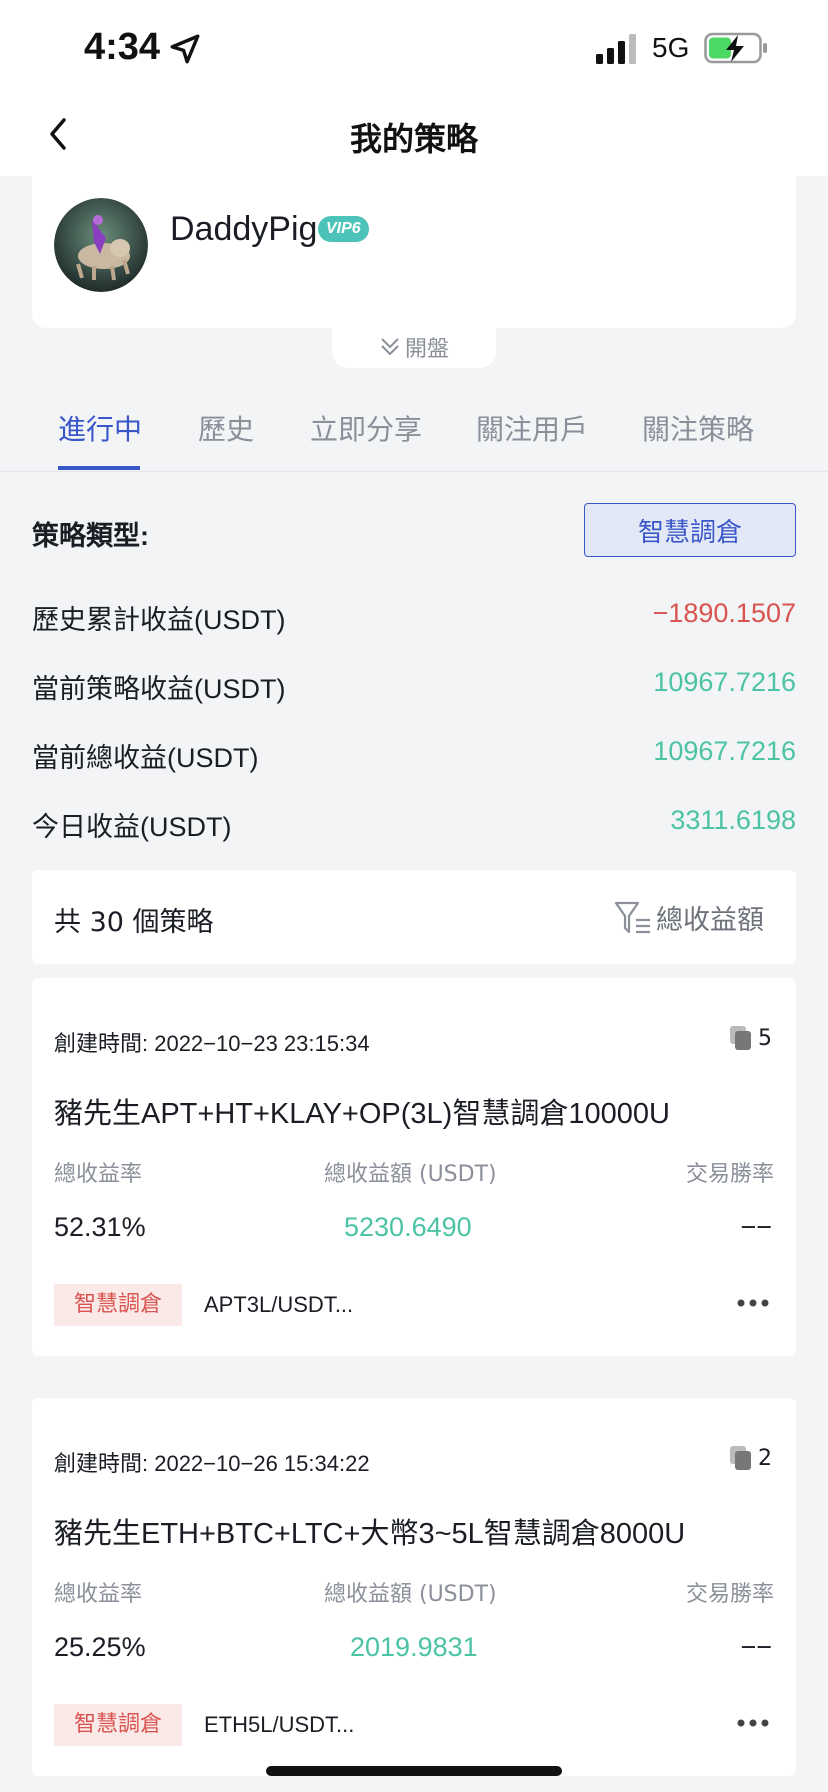  Describe the element at coordinates (414, 917) in the screenshot. I see `strategy-summary-bar: 共 30 個策略 總收益額` at that location.